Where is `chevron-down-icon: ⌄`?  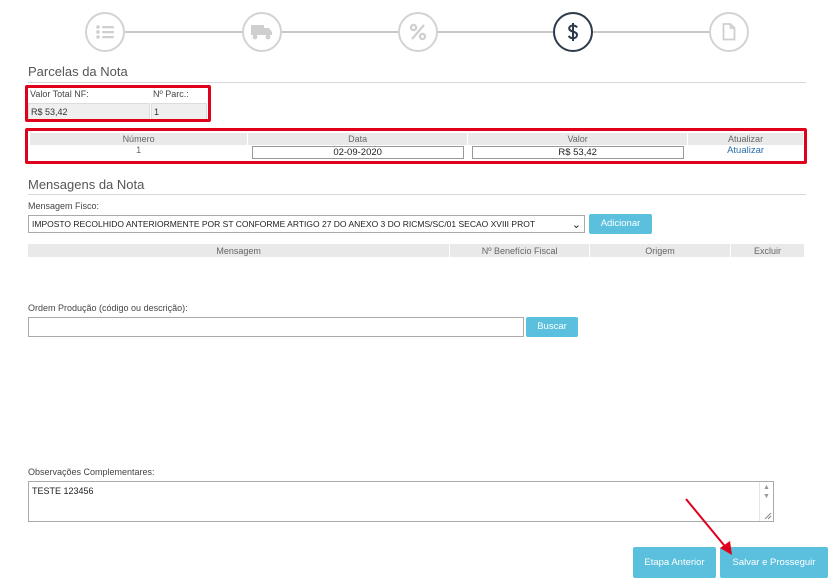 chevron-down-icon: ⌄ is located at coordinates (576, 225).